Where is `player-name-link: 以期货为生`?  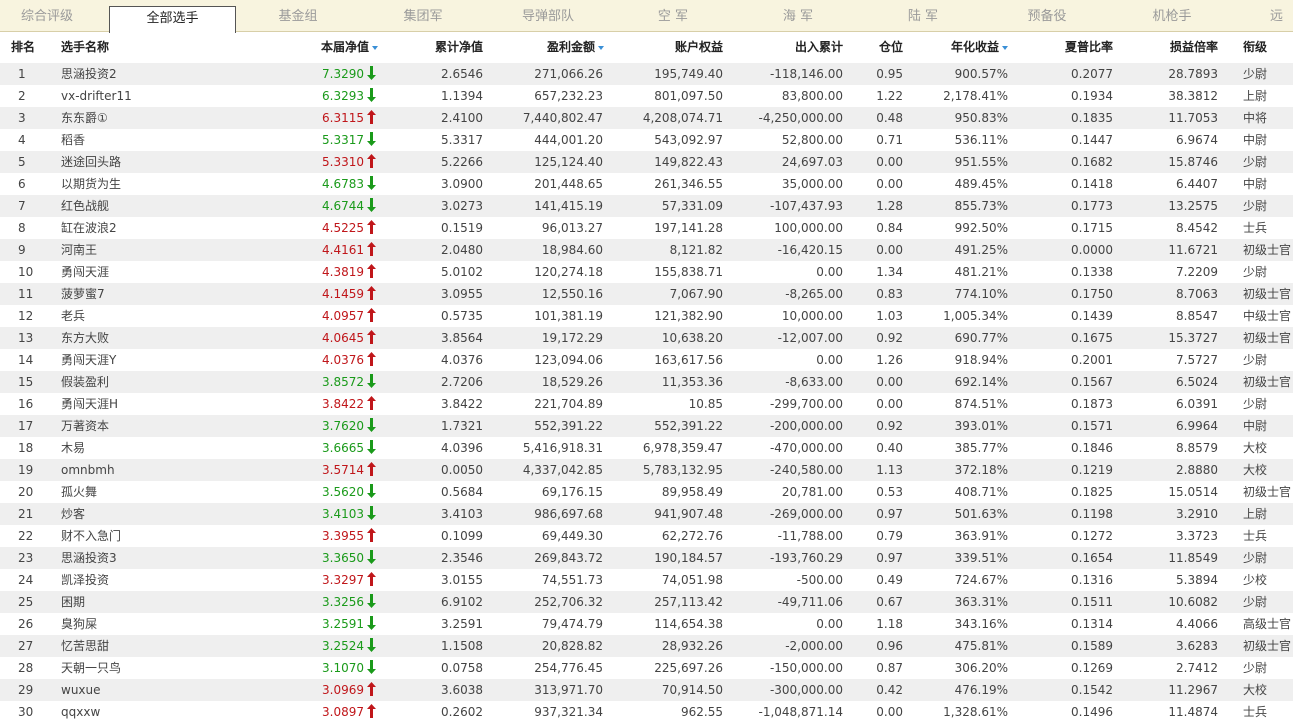 player-name-link: 以期货为生 is located at coordinates (136, 184).